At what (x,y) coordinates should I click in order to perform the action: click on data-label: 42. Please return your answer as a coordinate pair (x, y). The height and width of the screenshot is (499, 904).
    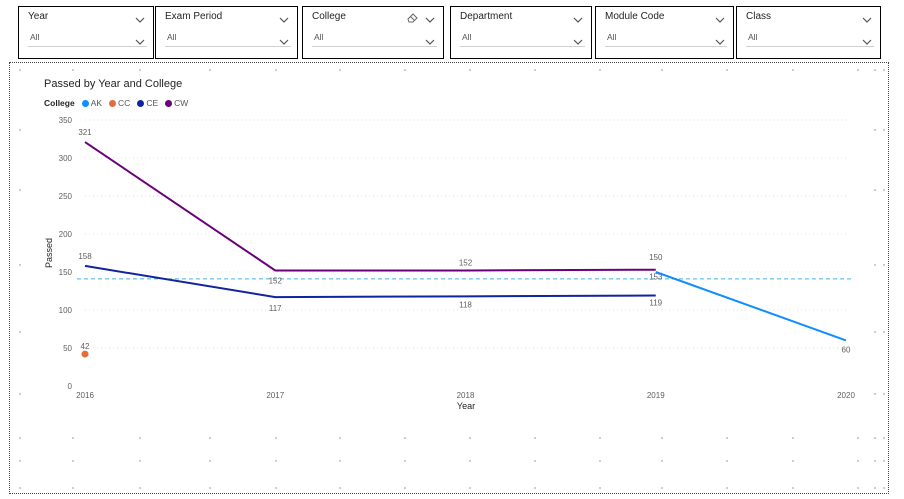
    Looking at the image, I should click on (85, 346).